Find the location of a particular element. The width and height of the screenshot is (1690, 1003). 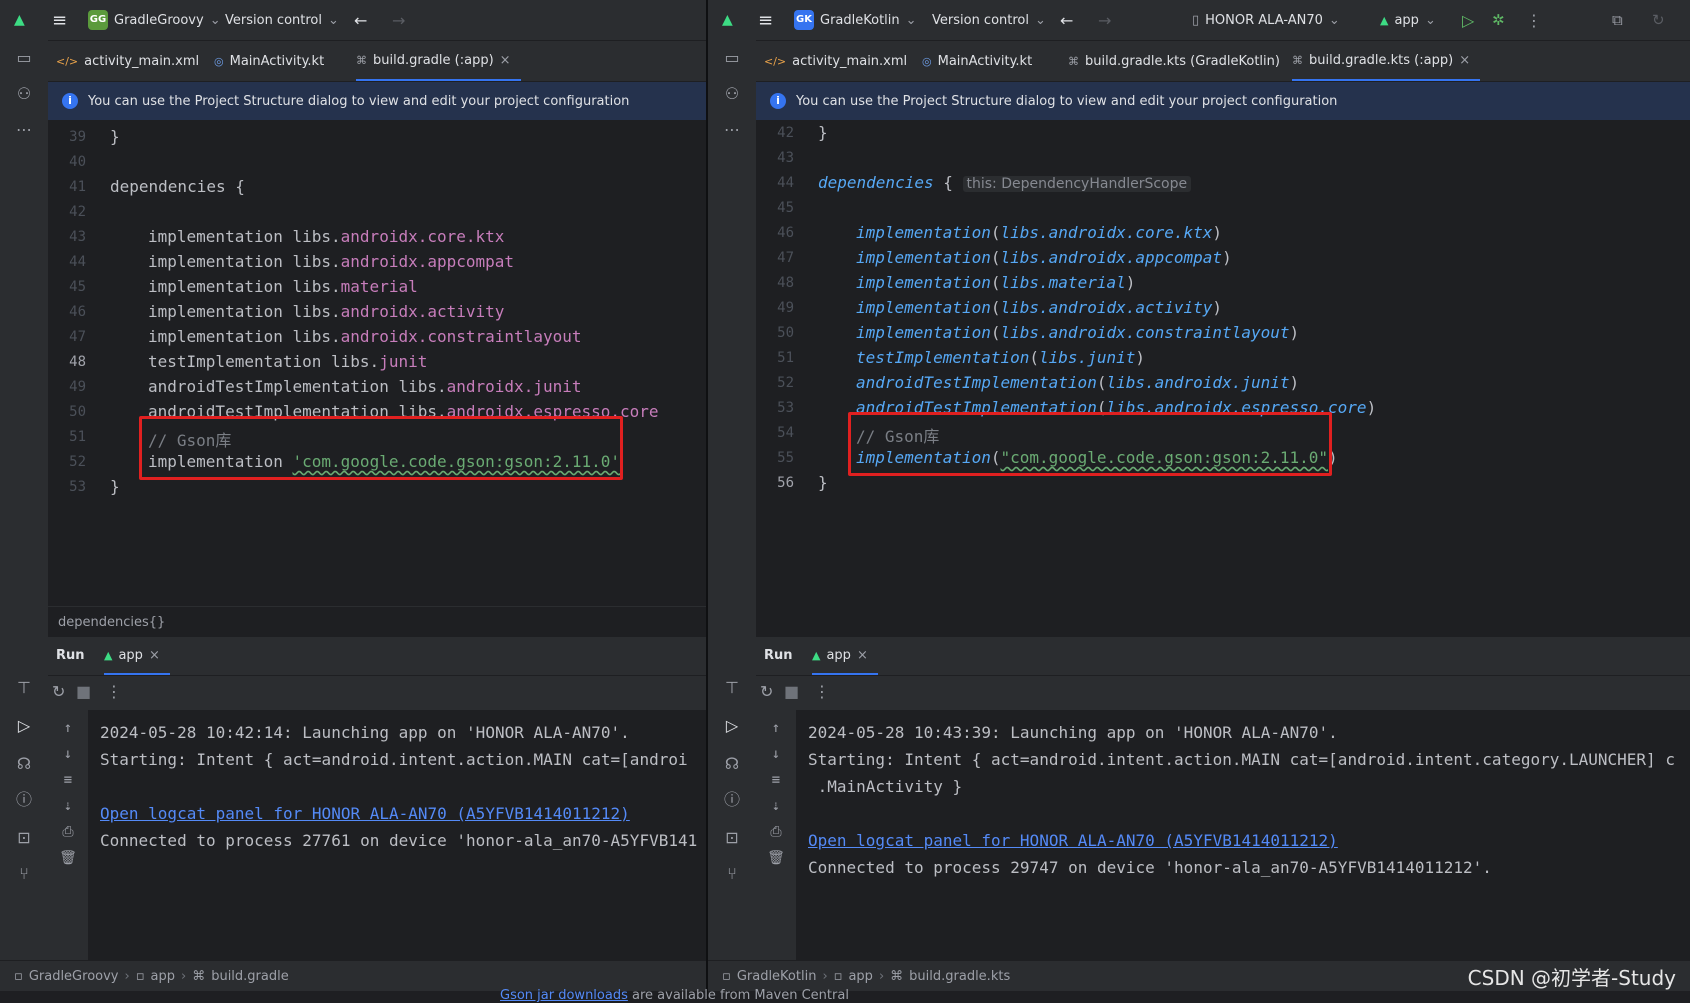

chevron-down-icon: ⌄ is located at coordinates (1040, 20).